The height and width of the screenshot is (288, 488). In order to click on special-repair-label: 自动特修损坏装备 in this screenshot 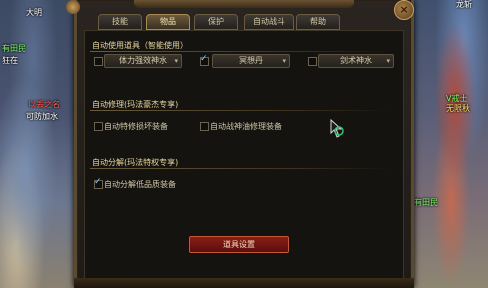, I will do `click(136, 126)`.